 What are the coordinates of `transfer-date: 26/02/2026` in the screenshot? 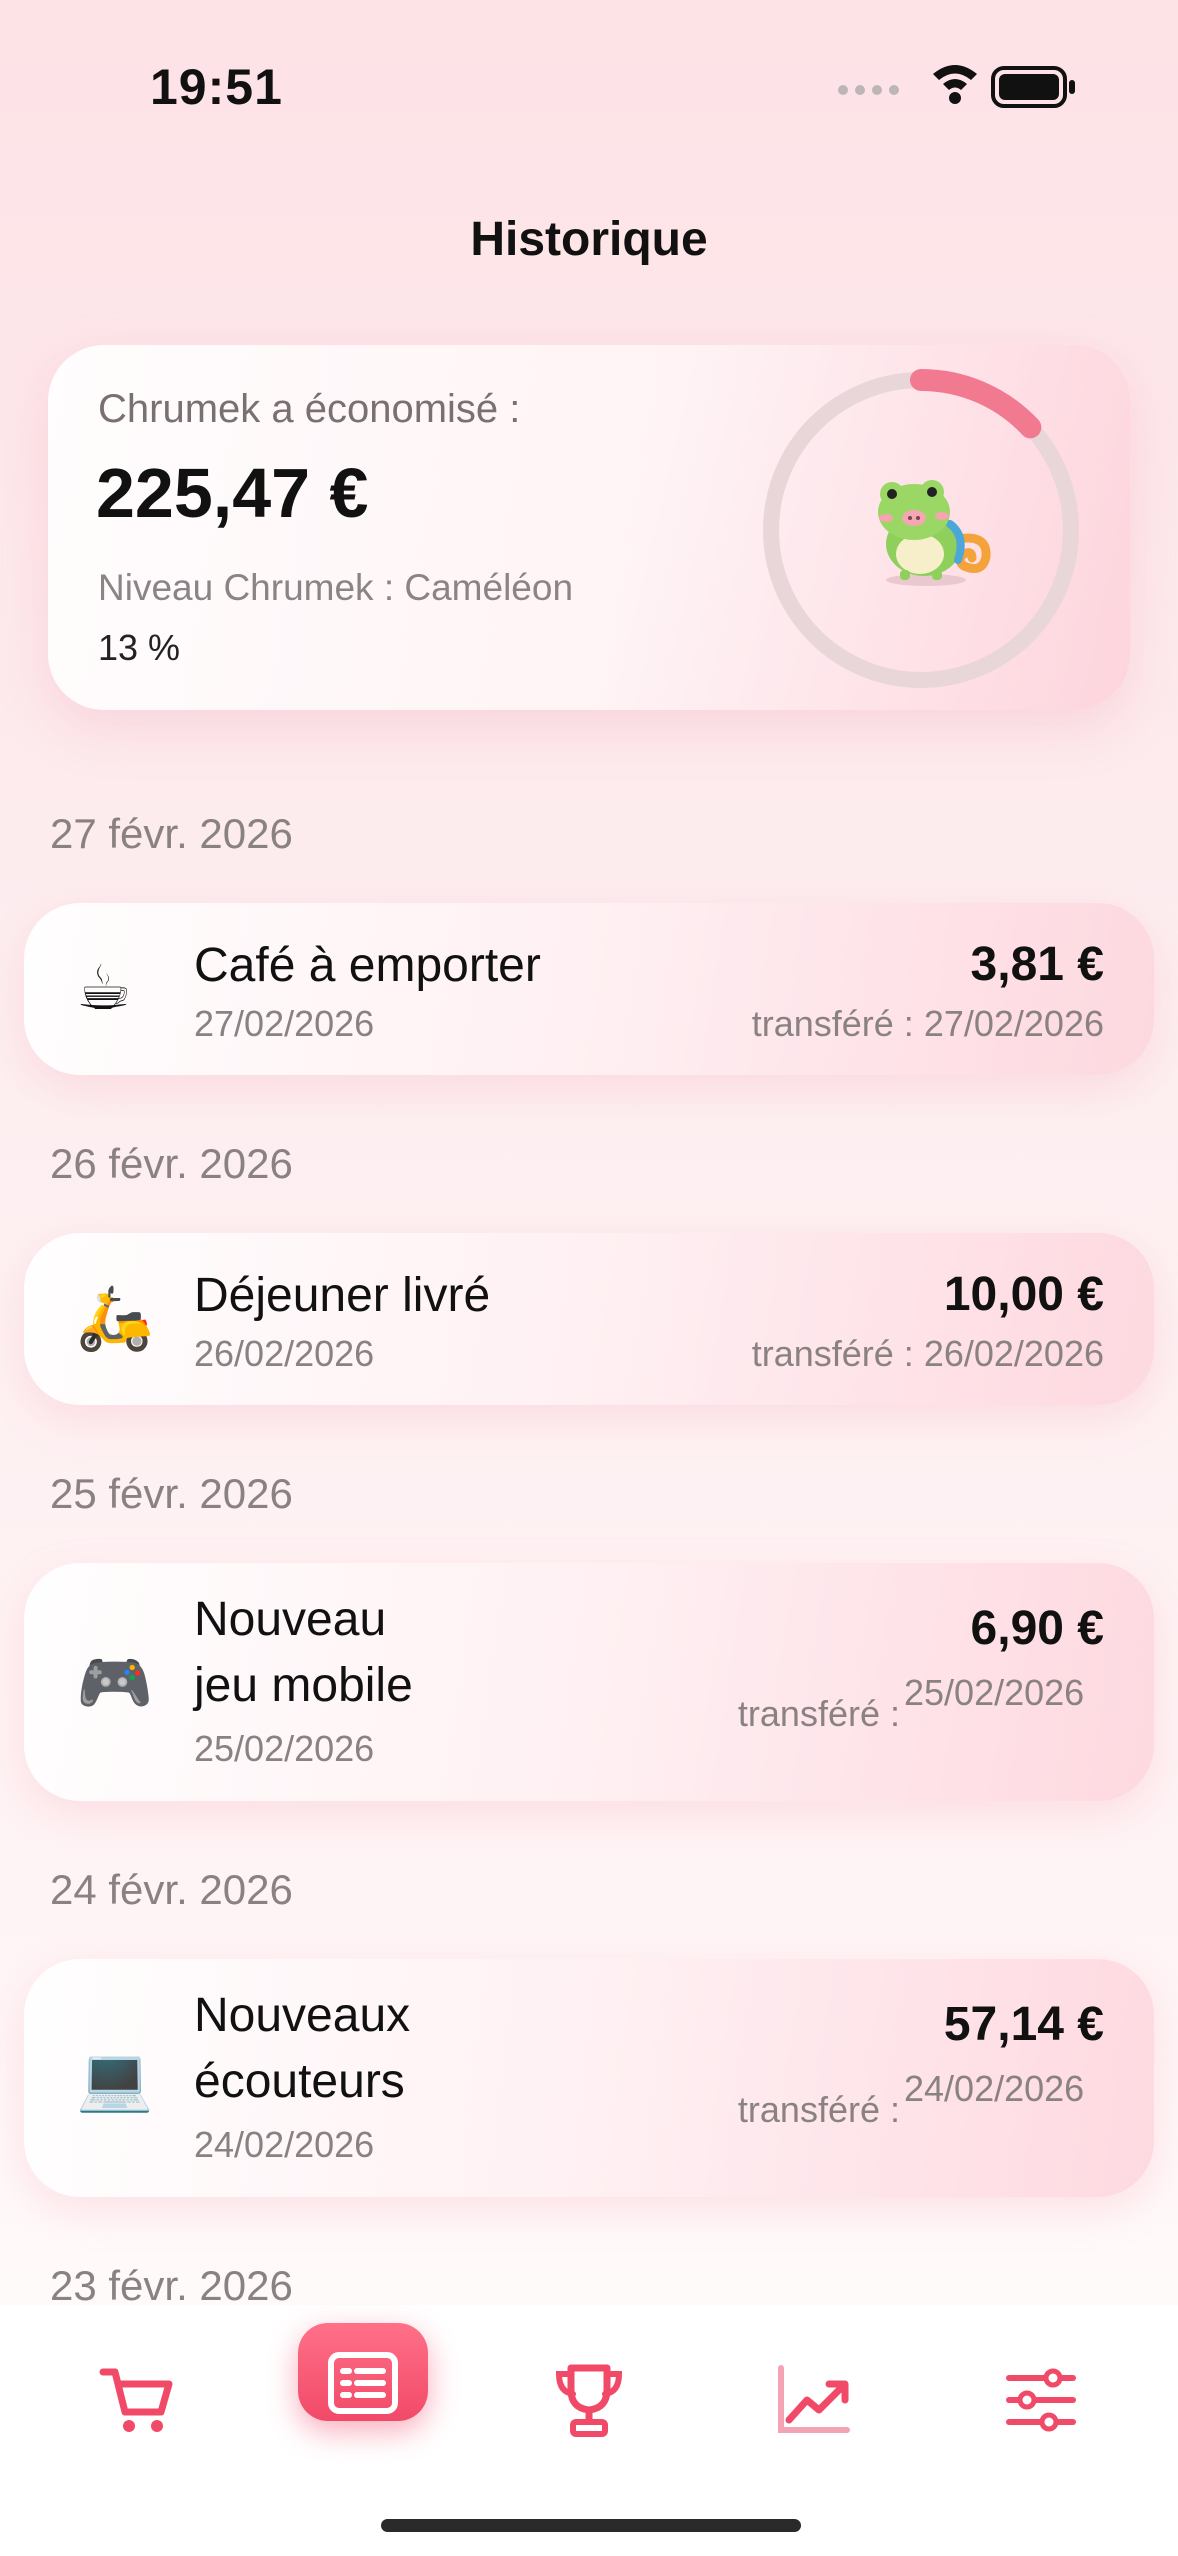 It's located at (1013, 1353).